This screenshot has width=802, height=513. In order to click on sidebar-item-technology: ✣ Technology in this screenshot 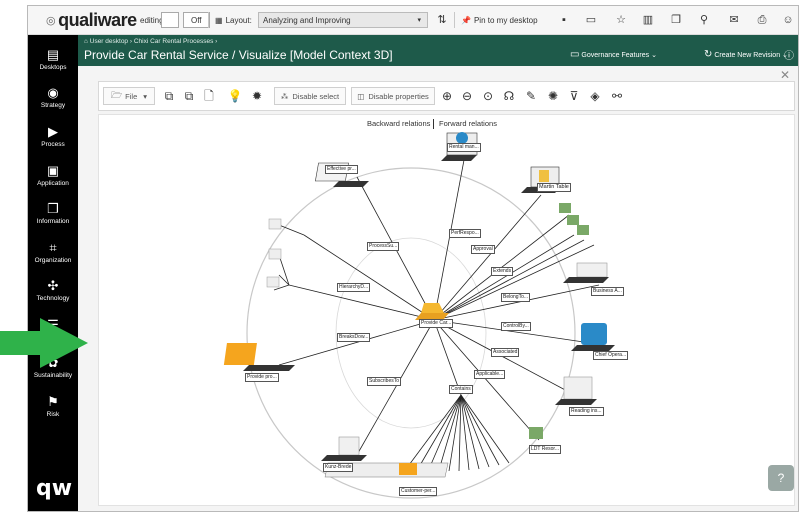, I will do `click(53, 290)`.